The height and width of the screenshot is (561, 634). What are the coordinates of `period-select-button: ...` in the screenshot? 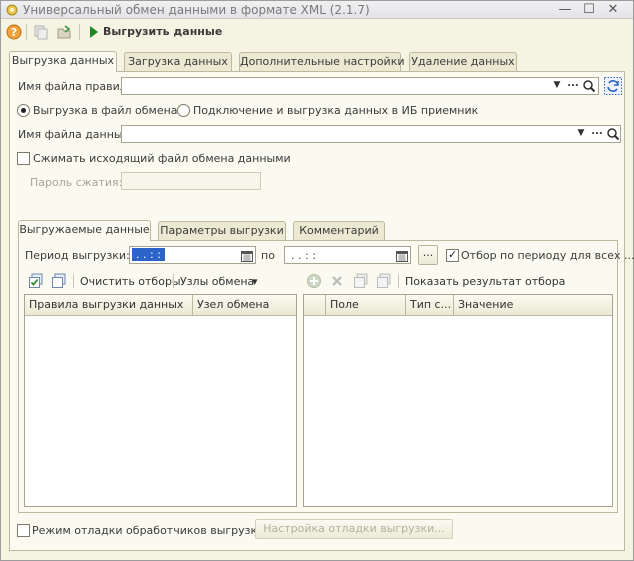 It's located at (428, 255).